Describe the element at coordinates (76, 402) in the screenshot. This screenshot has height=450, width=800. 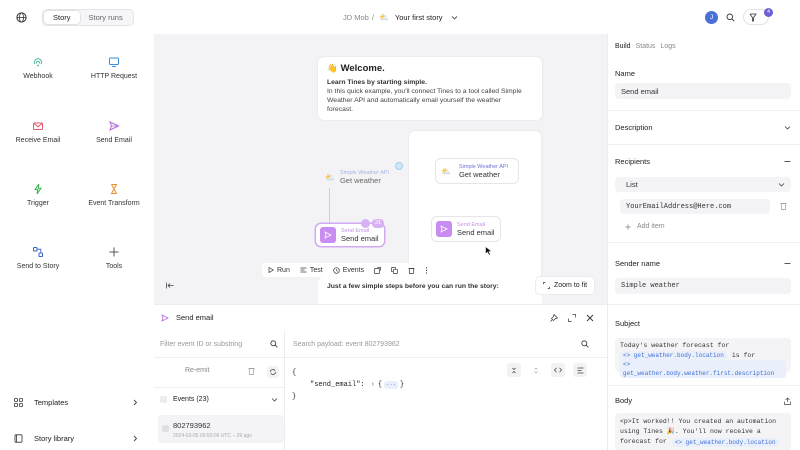
I see `templates-link: Templates` at that location.